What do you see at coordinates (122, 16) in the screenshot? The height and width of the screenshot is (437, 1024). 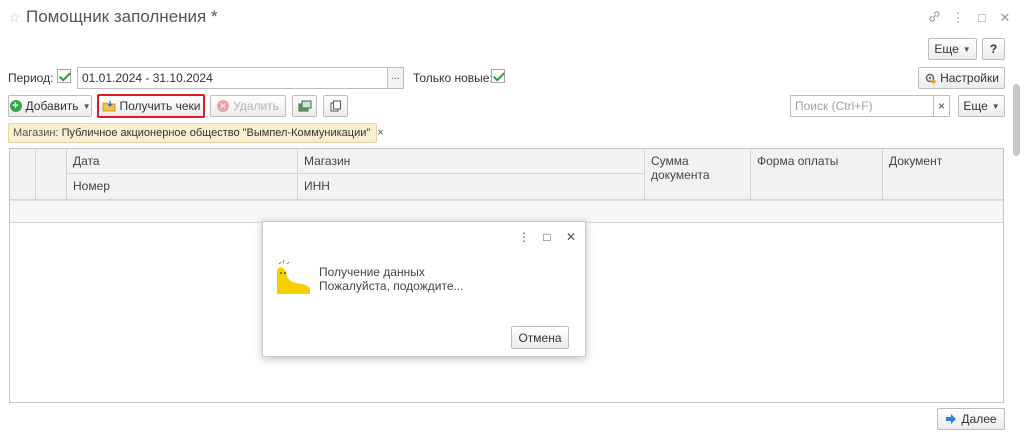 I see `window-title: Помощник заполнения *` at bounding box center [122, 16].